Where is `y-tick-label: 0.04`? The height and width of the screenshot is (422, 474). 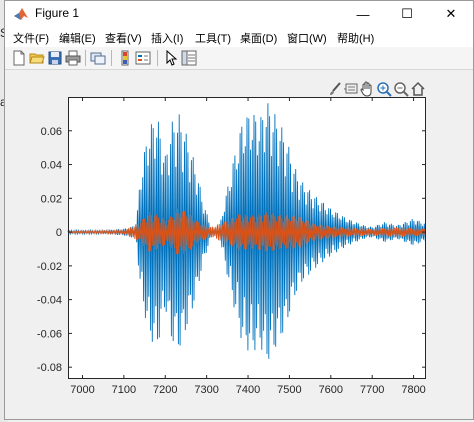 y-tick-label: 0.04 is located at coordinates (51, 166).